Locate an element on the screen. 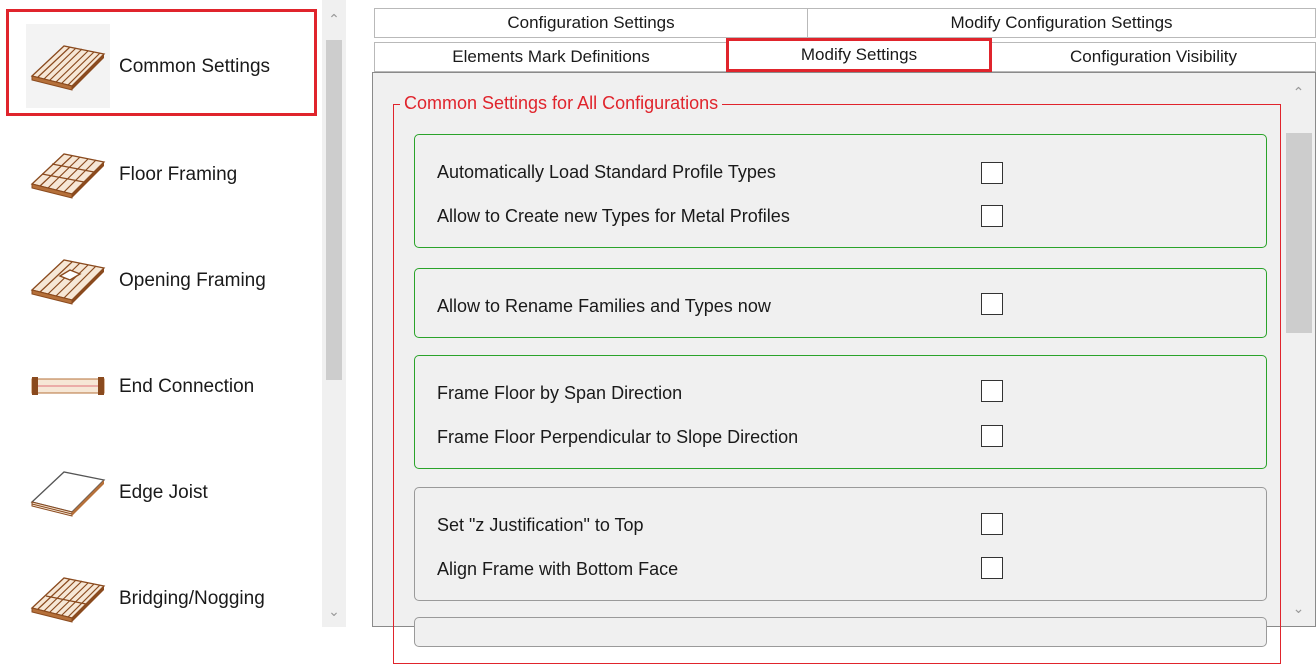 The image size is (1316, 664). sidebar-item-opening-framing: Opening Framing is located at coordinates (166, 274).